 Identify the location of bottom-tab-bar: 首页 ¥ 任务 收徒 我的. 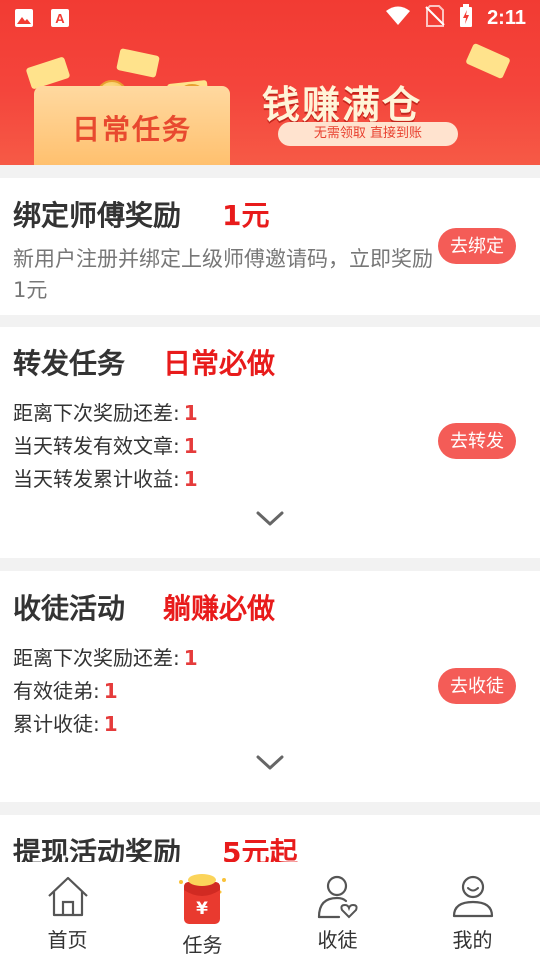
(270, 911).